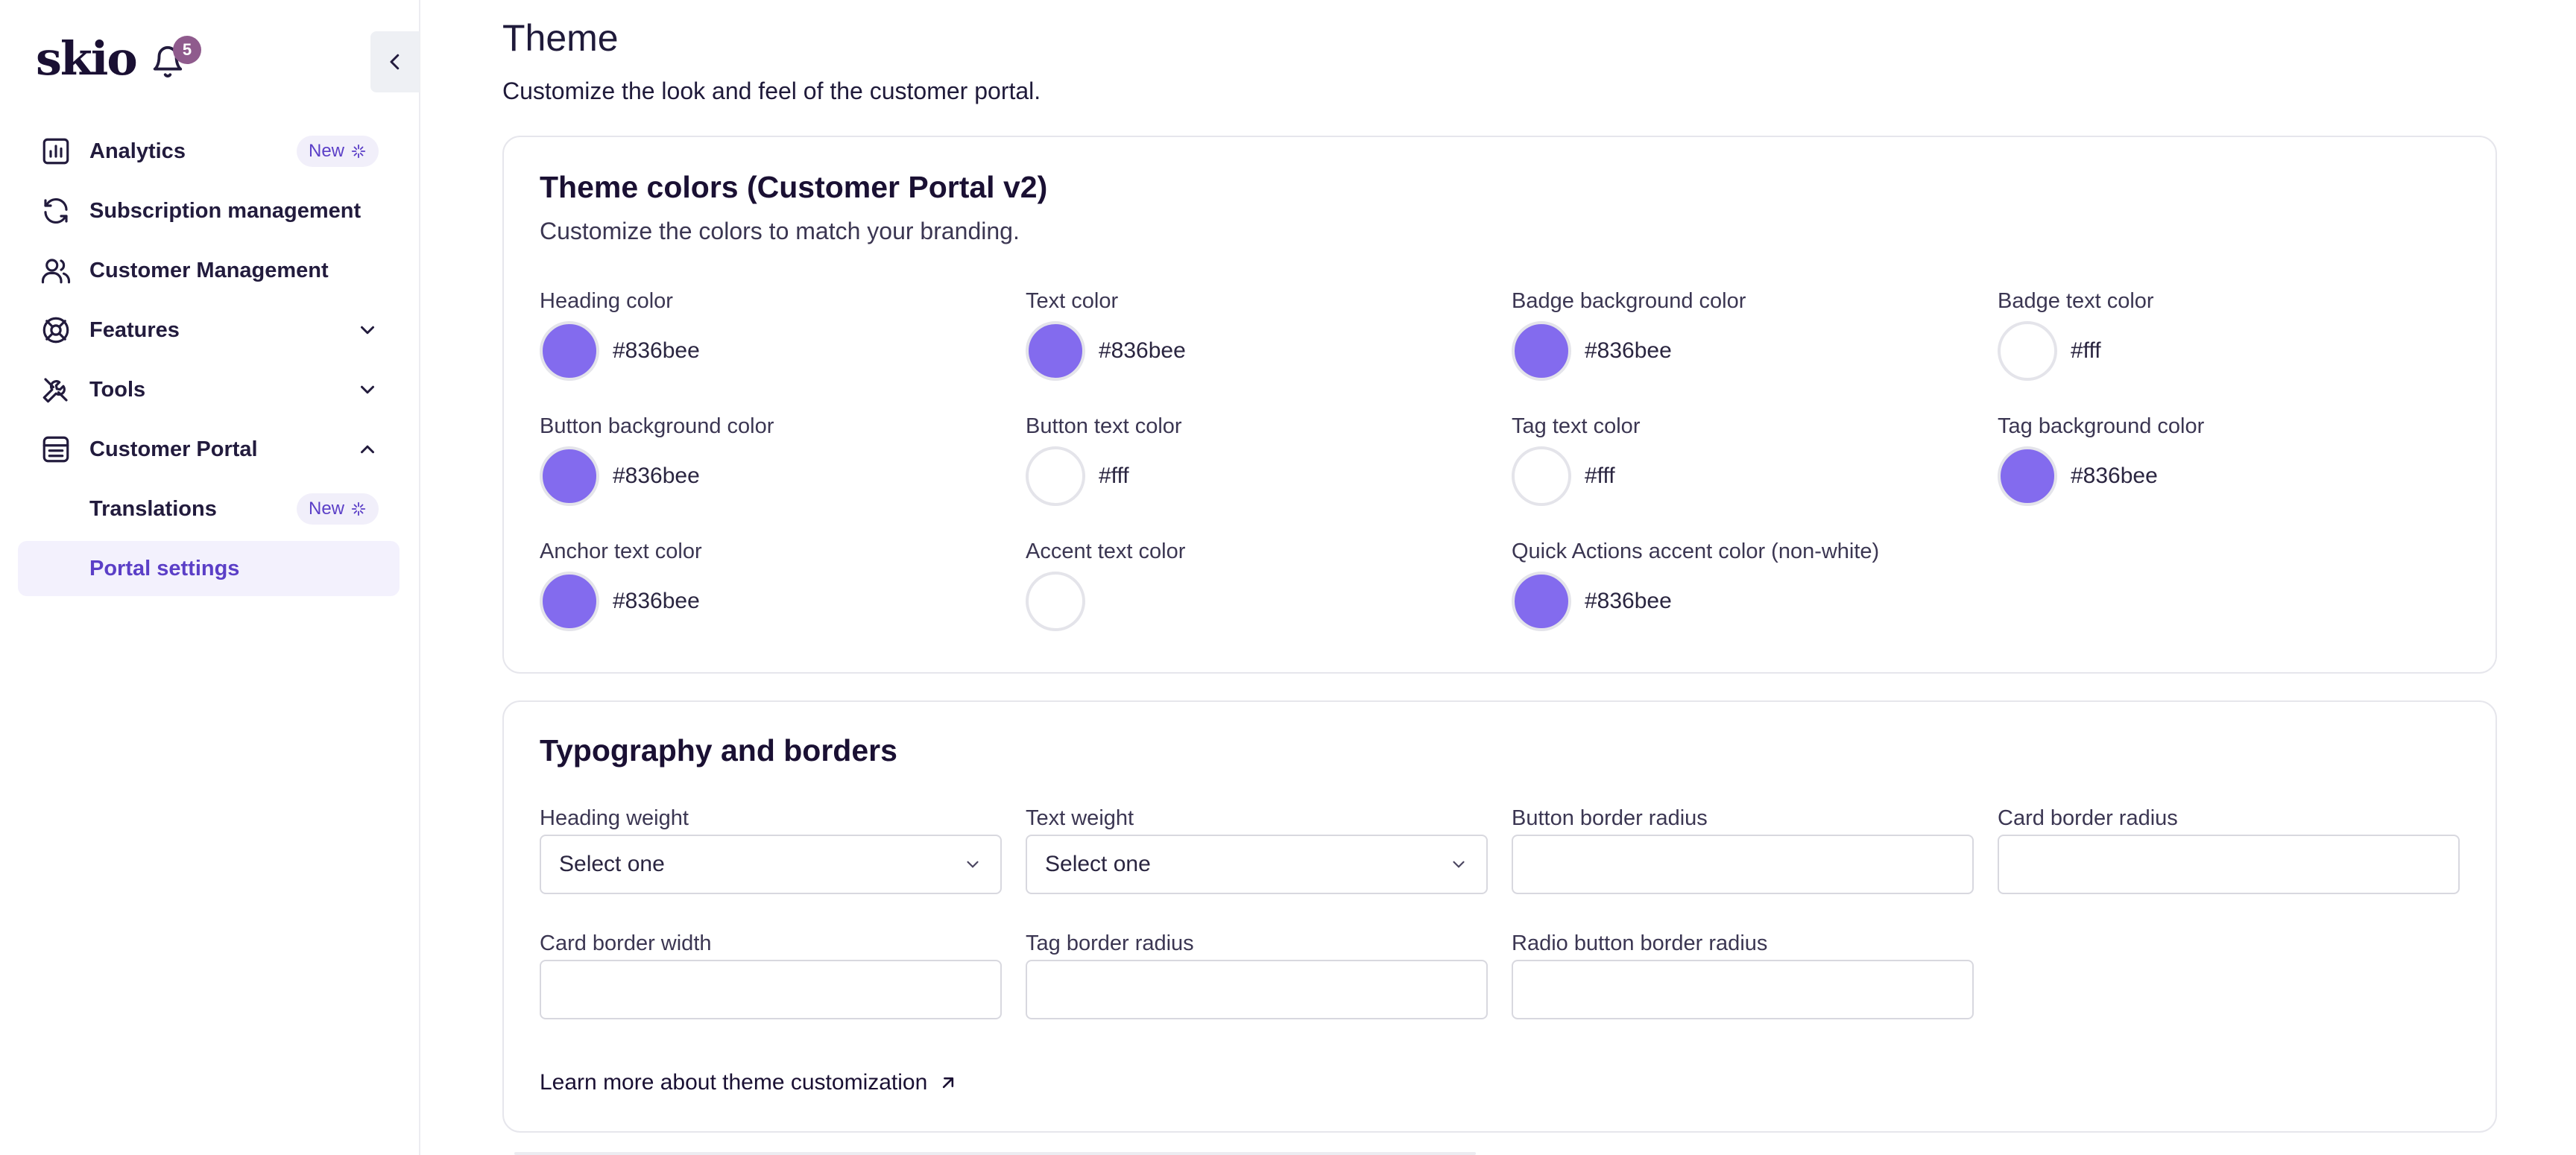 The width and height of the screenshot is (2576, 1155). Describe the element at coordinates (1110, 943) in the screenshot. I see `typography-field-label: Tag border radius` at that location.